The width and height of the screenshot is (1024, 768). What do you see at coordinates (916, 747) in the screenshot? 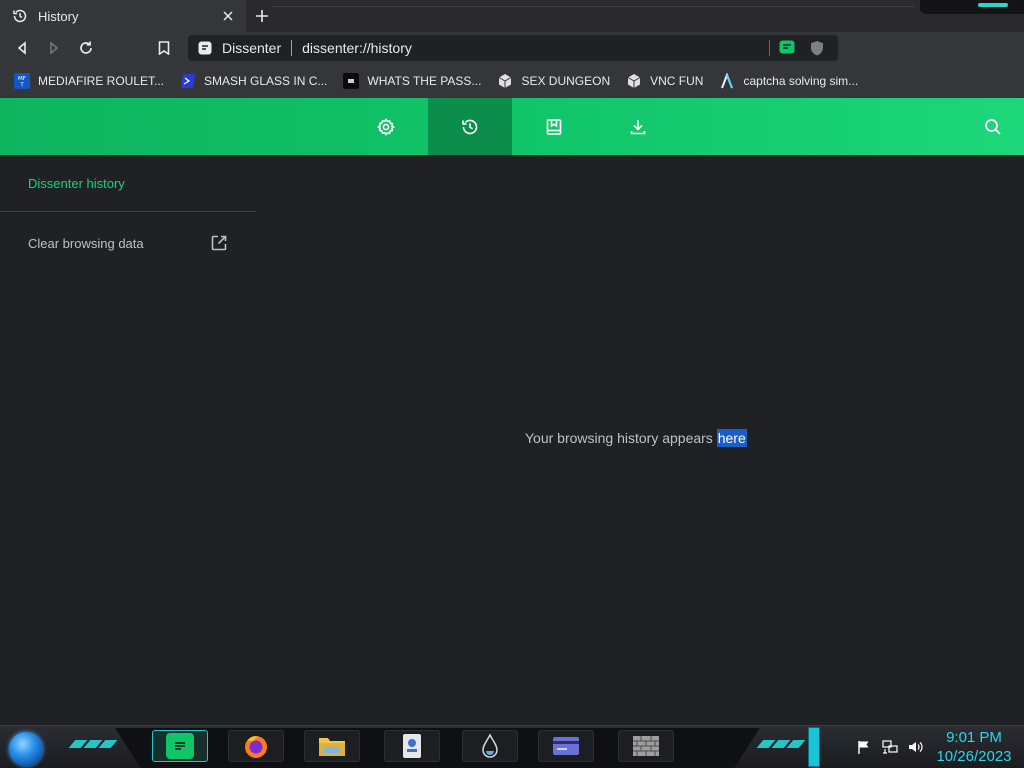
I see `volume-icon` at bounding box center [916, 747].